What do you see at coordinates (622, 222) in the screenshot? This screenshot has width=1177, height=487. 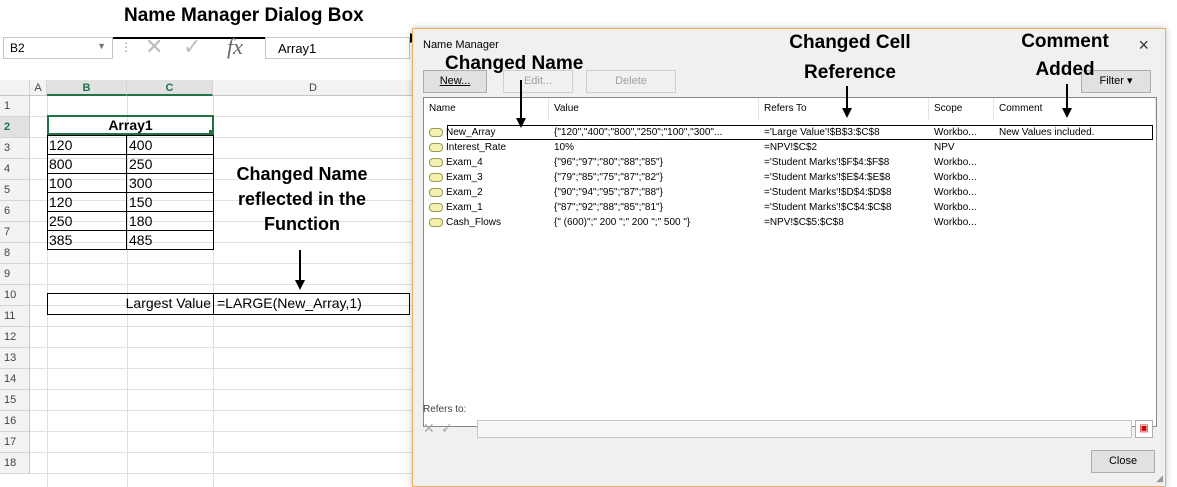 I see `list-cell-value: {" (600)";" 200 ";" 200 ";" 500 "}` at bounding box center [622, 222].